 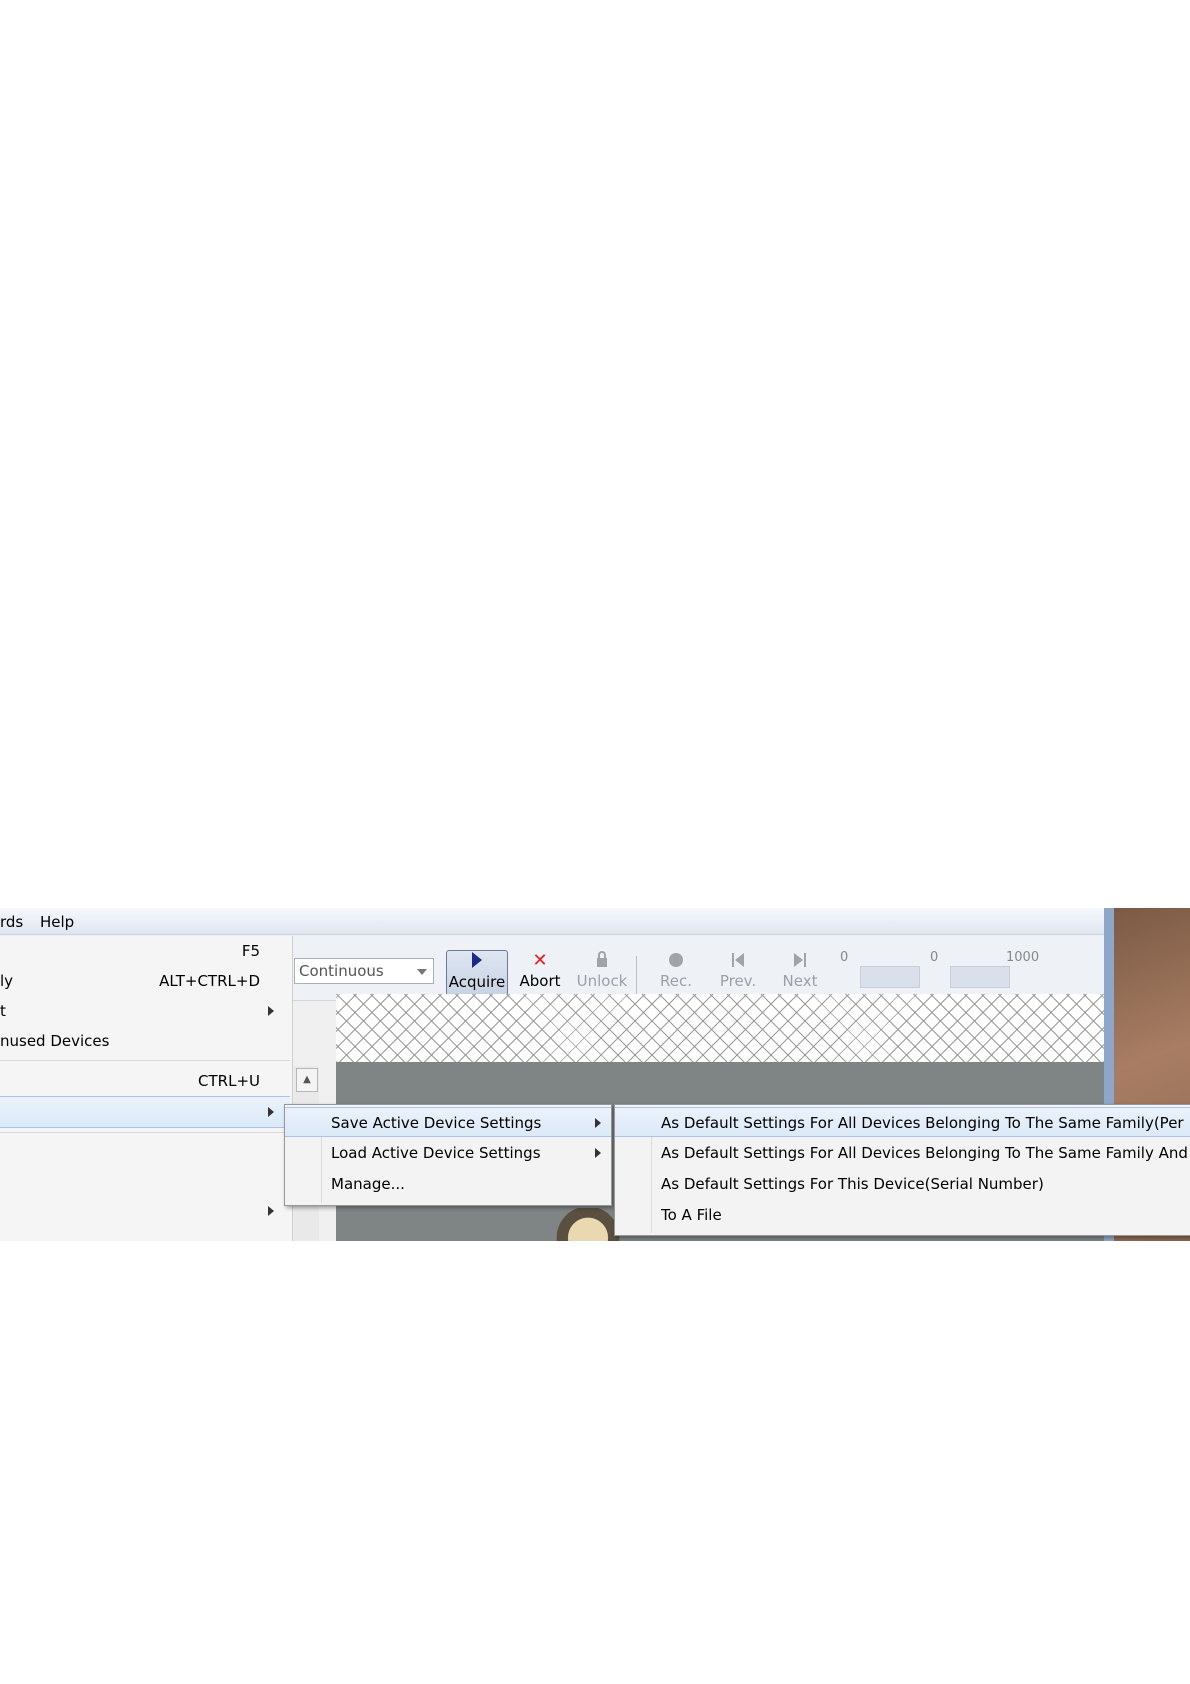 I want to click on abort-label: Abort, so click(x=540, y=981).